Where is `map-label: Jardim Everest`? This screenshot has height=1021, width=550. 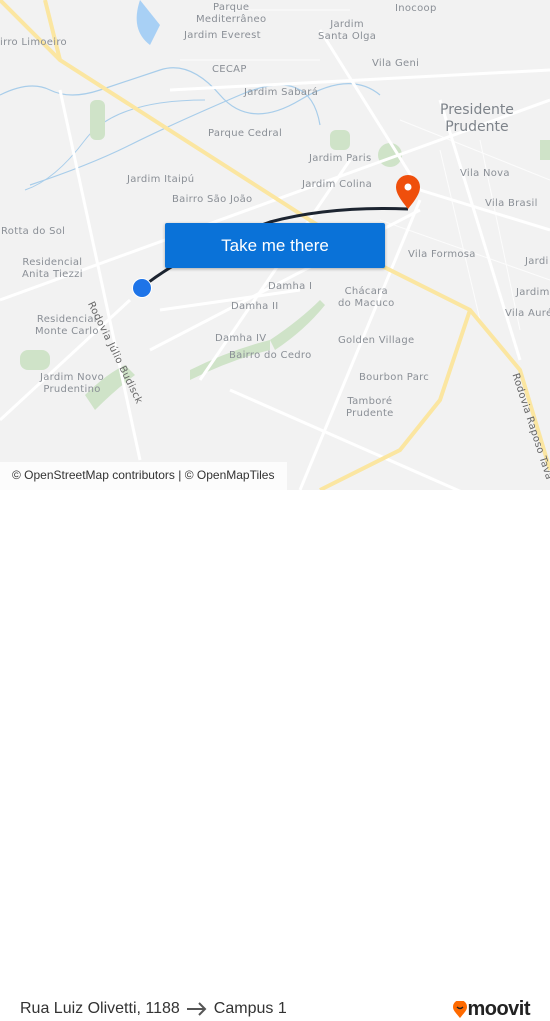
map-label: Jardim Everest is located at coordinates (222, 35).